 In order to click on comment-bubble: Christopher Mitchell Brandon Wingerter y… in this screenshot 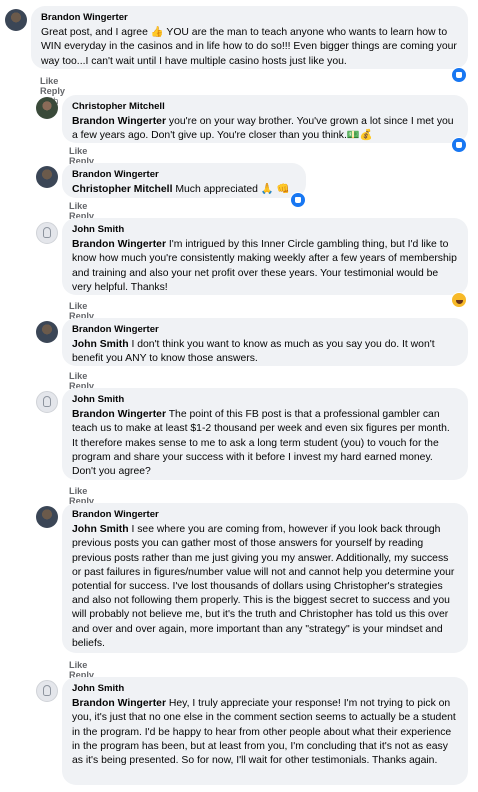, I will do `click(265, 119)`.